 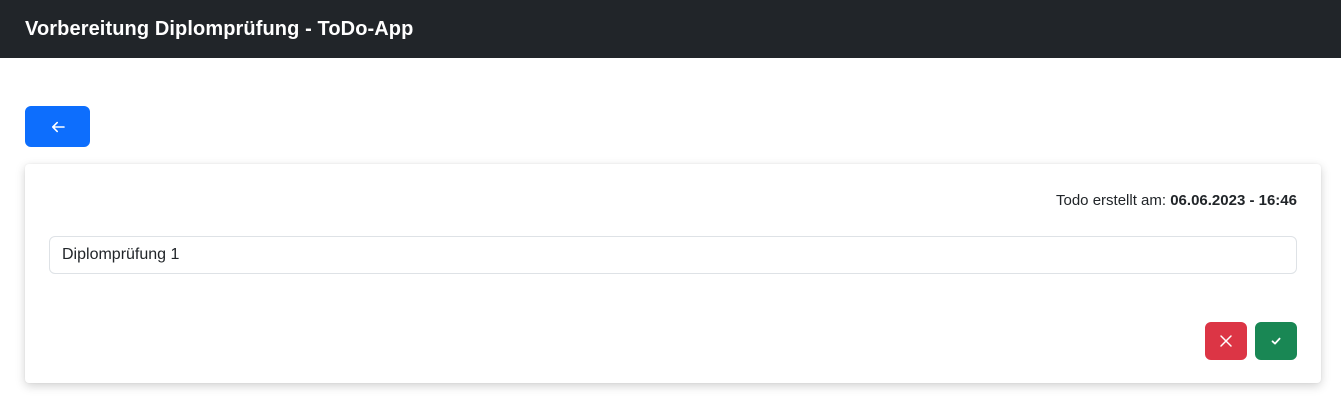 I want to click on created-label: Todo erstellt am:, so click(x=1111, y=200).